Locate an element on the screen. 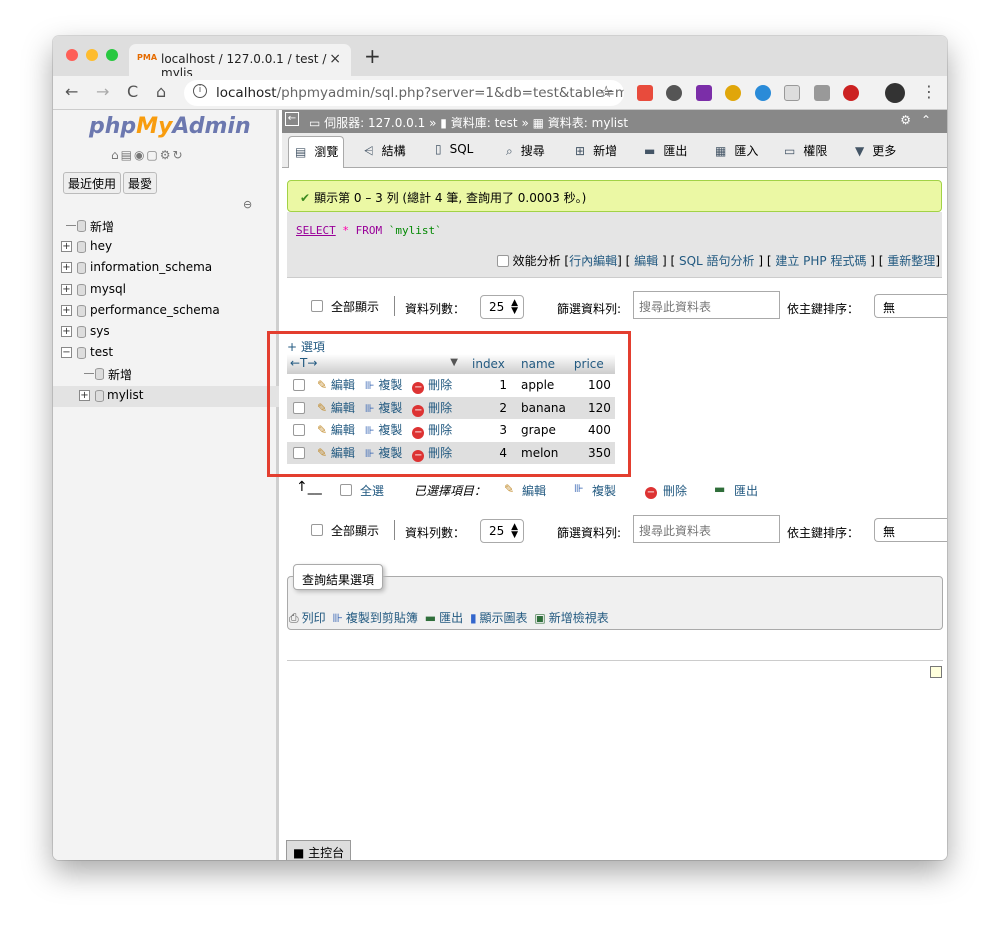 This screenshot has width=1000, height=930. create-view-link: 新增檢視表 is located at coordinates (579, 618).